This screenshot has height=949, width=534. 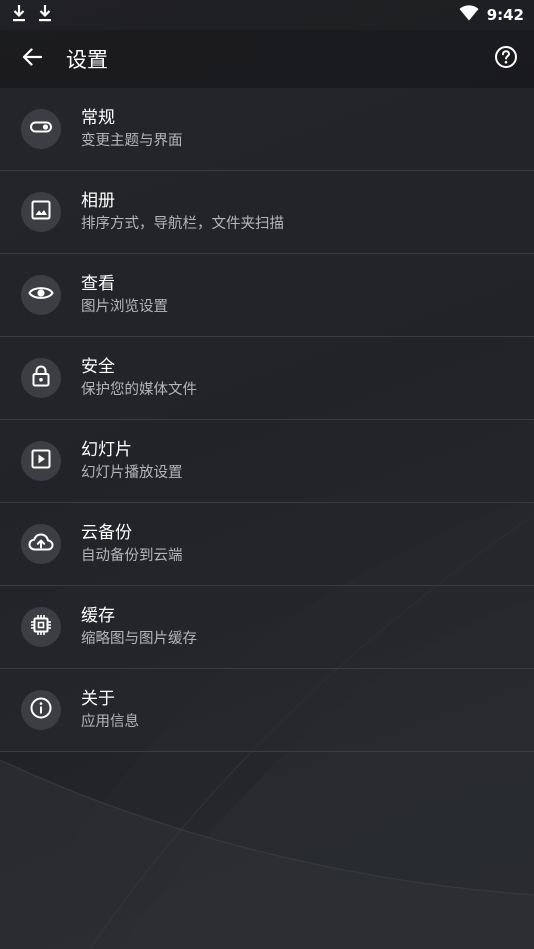 What do you see at coordinates (139, 639) in the screenshot?
I see `setting-subtitle: 缩略图与图片缓存` at bounding box center [139, 639].